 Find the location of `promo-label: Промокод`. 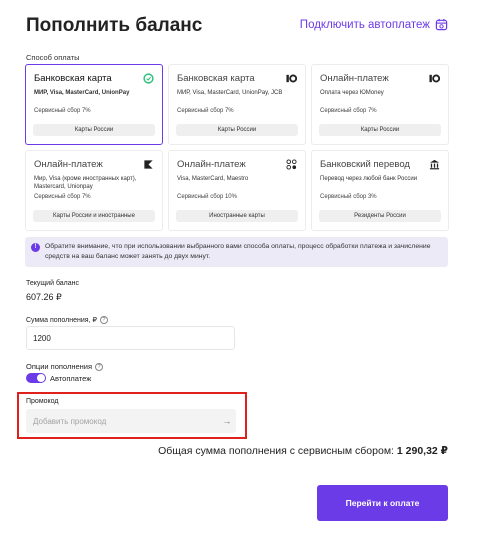

promo-label: Промокод is located at coordinates (42, 401).